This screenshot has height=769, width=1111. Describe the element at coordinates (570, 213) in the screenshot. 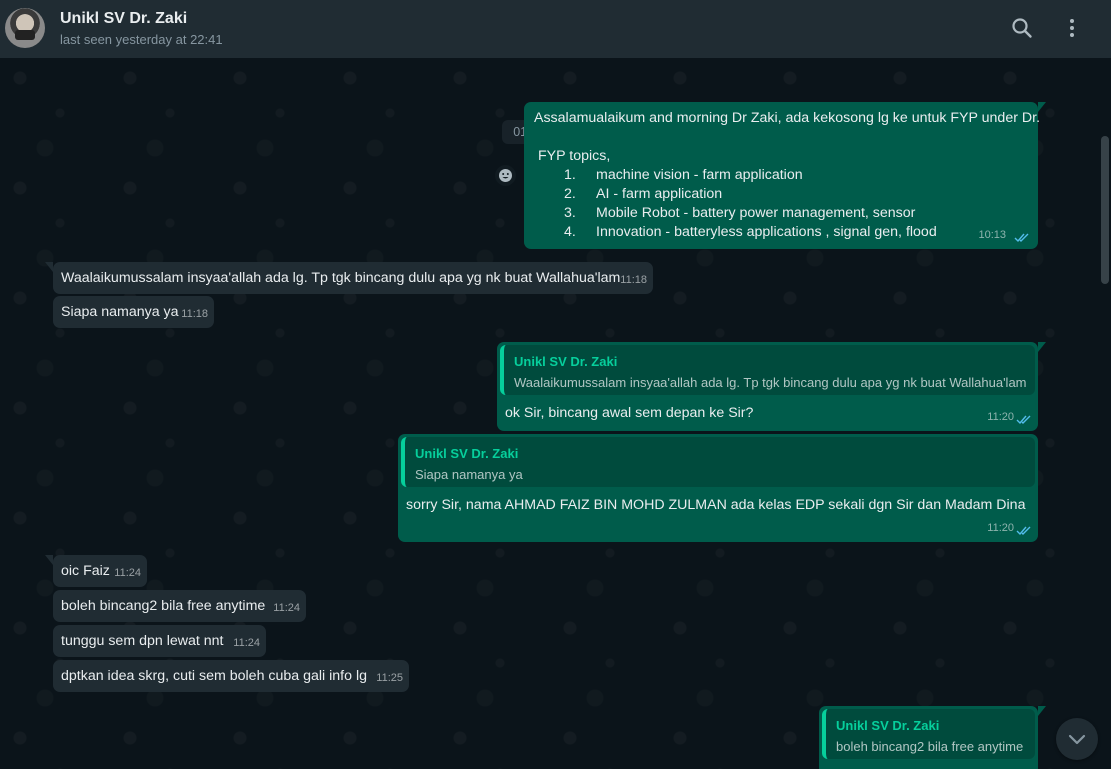

I see `list-number: 3.` at that location.